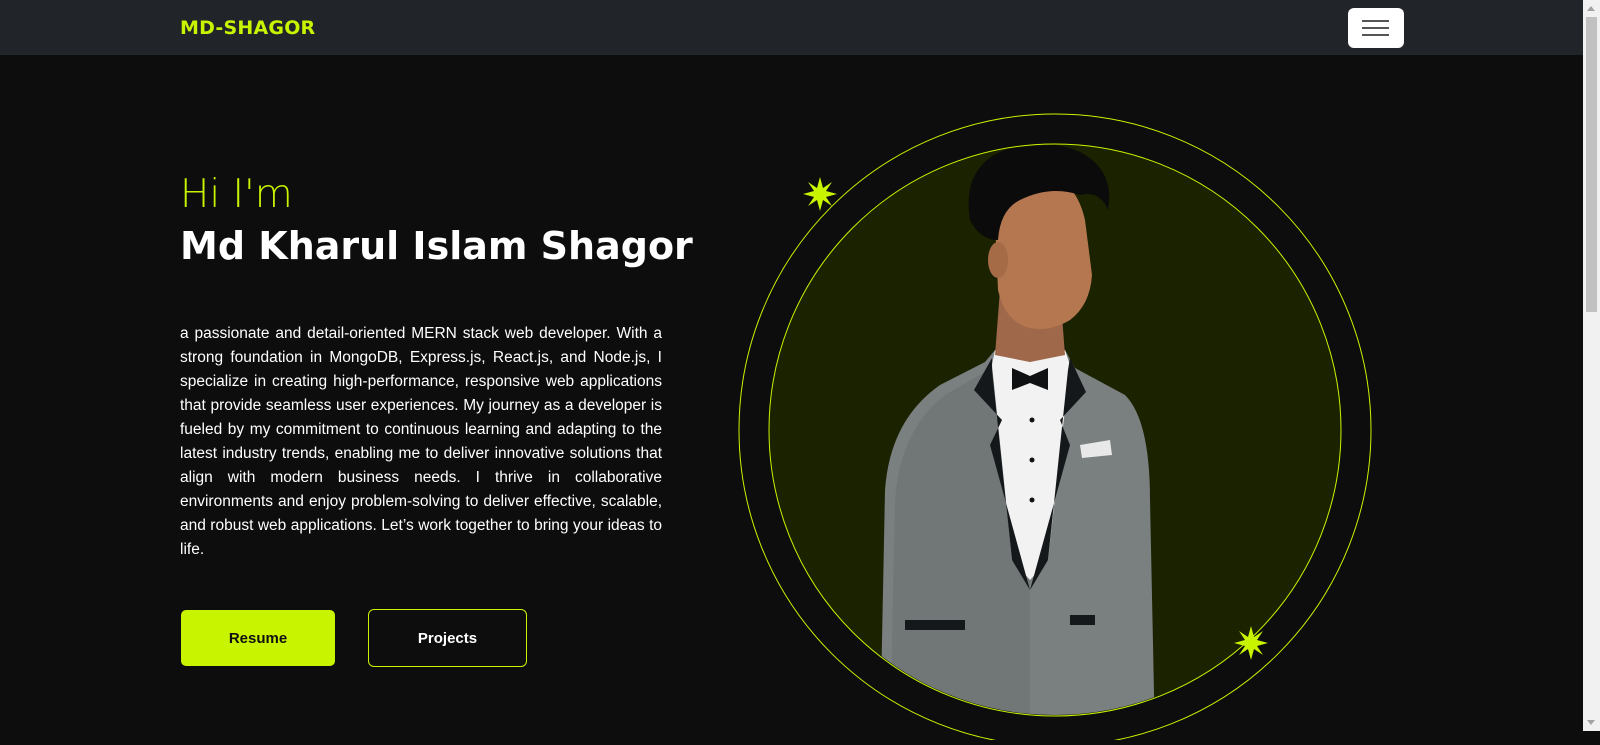 This screenshot has height=745, width=1600. What do you see at coordinates (258, 638) in the screenshot?
I see `resume-button: Resume` at bounding box center [258, 638].